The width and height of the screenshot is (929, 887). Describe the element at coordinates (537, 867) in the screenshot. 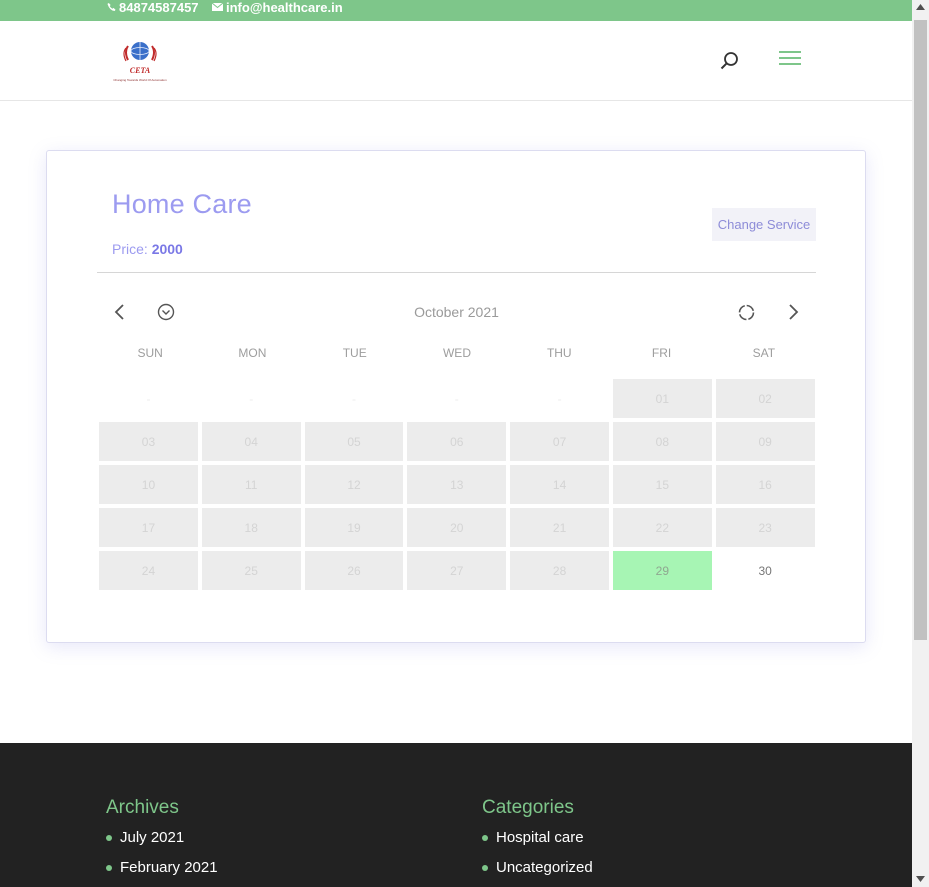

I see `category-link: Uncategorized` at that location.